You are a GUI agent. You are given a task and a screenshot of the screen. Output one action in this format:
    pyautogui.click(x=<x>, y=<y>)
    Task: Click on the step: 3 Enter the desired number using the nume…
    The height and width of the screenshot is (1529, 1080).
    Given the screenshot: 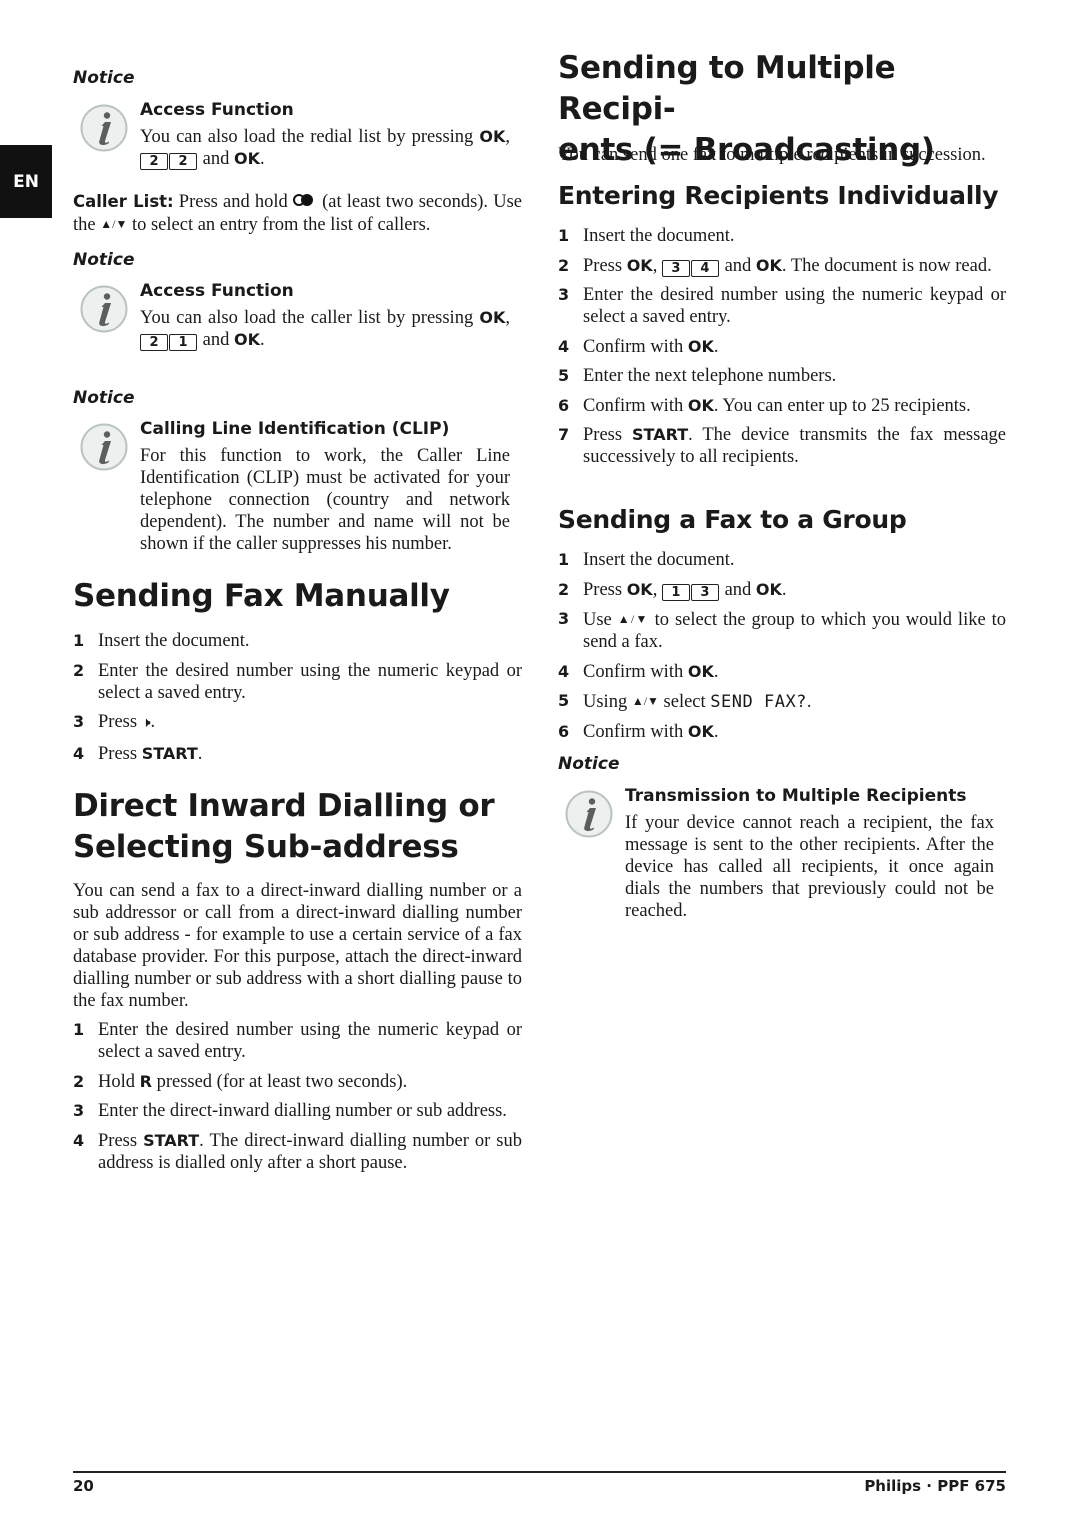 What is the action you would take?
    pyautogui.click(x=782, y=306)
    